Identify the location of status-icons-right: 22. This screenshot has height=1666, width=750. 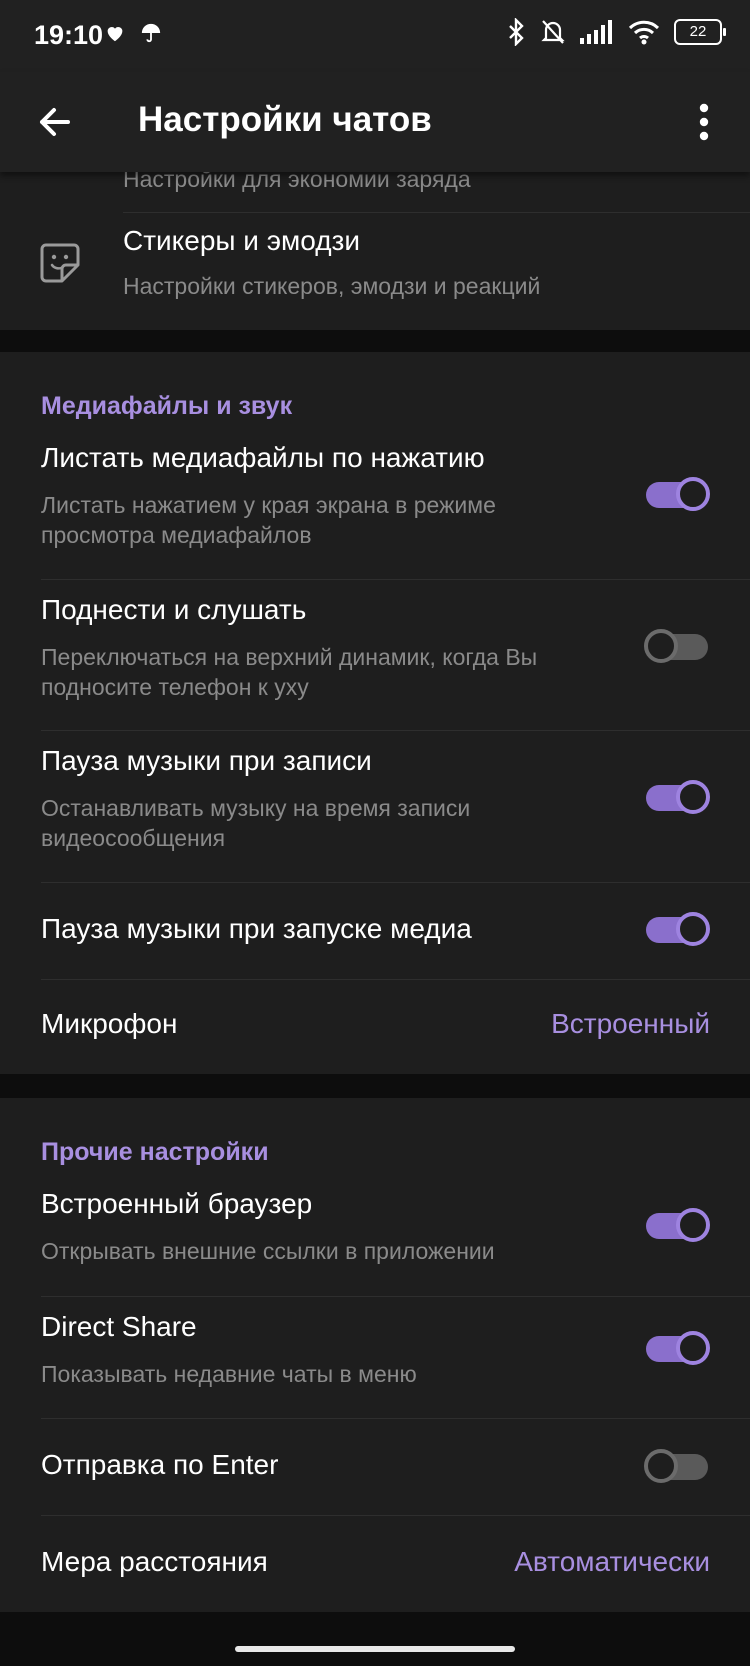
(616, 32).